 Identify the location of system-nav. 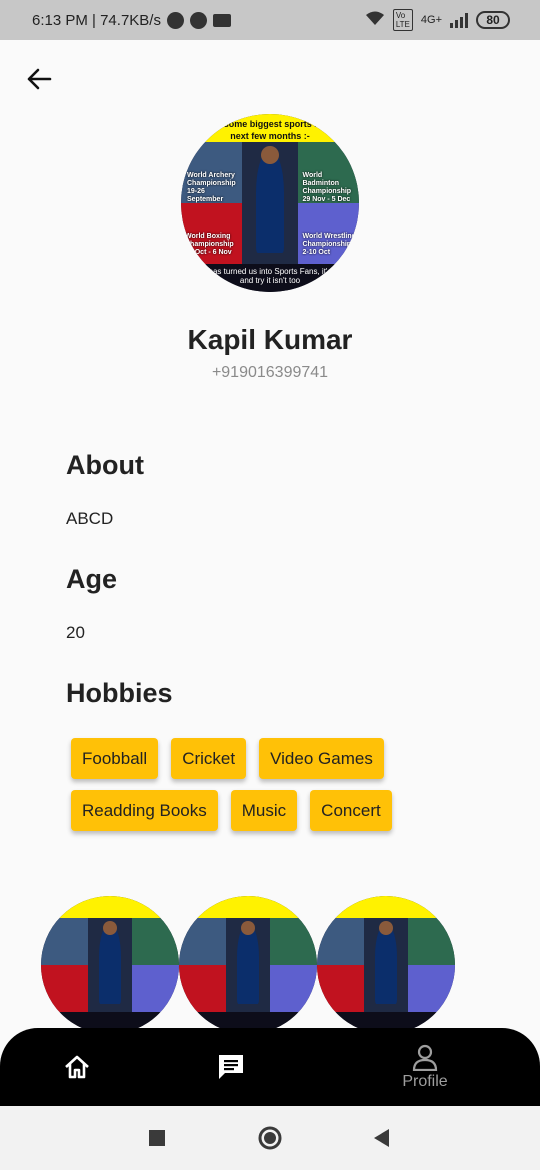
(270, 1138).